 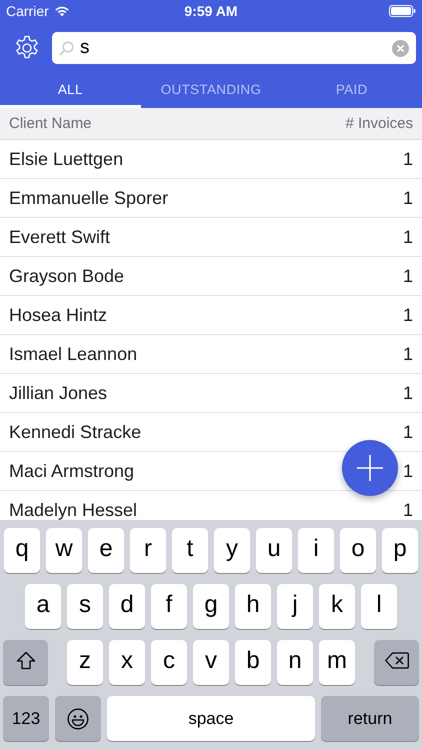 I want to click on key: u, so click(x=274, y=550).